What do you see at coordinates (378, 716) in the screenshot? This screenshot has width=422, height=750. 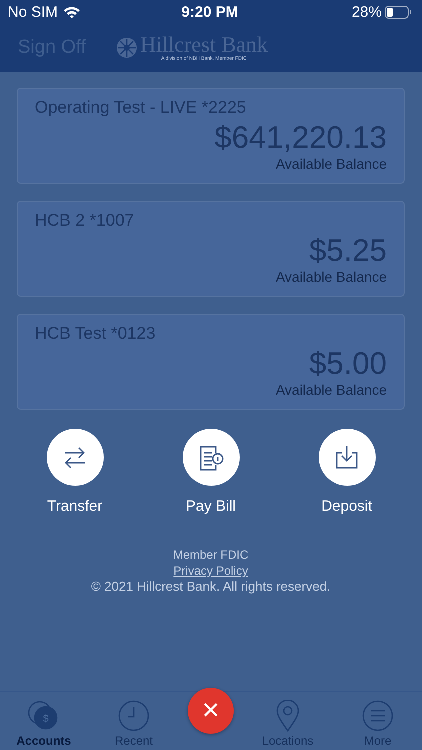 I see `menu-icon` at bounding box center [378, 716].